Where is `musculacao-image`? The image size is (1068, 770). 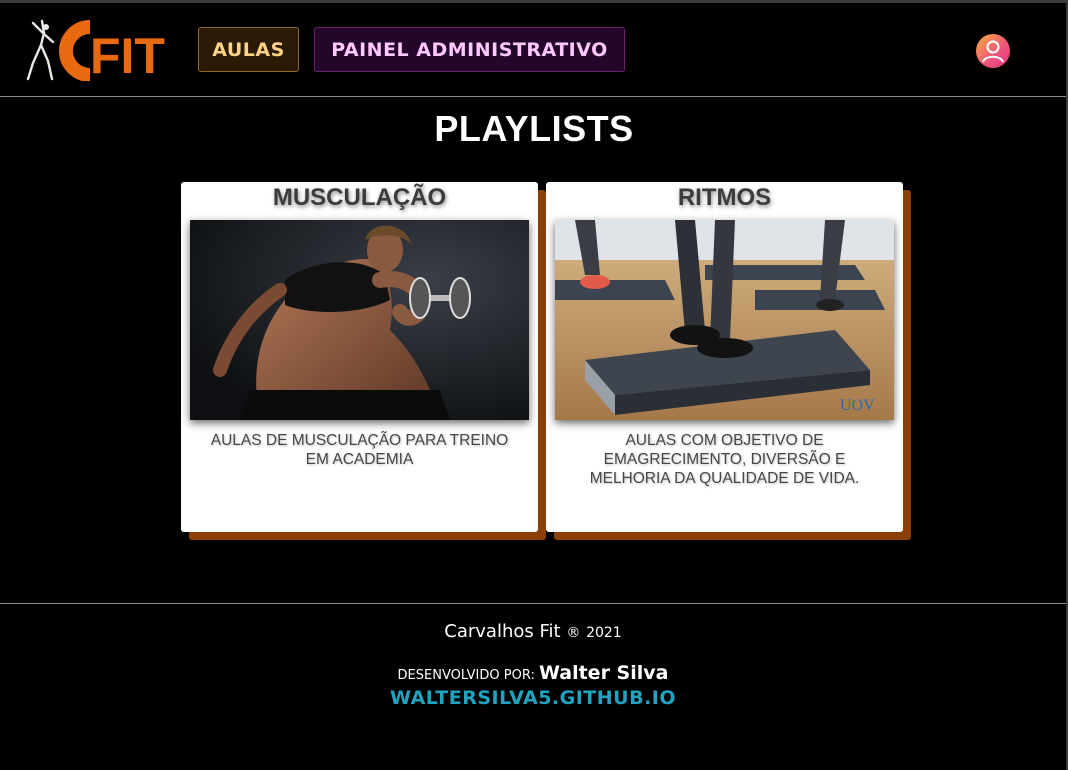
musculacao-image is located at coordinates (359, 320).